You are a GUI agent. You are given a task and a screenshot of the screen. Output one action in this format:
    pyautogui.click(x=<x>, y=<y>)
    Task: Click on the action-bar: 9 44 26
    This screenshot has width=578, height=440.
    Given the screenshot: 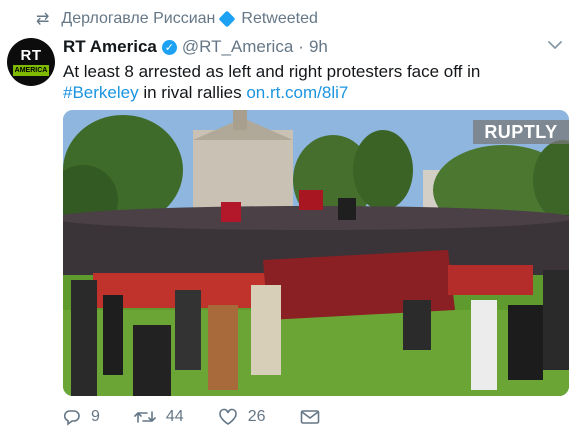 What is the action you would take?
    pyautogui.click(x=213, y=417)
    